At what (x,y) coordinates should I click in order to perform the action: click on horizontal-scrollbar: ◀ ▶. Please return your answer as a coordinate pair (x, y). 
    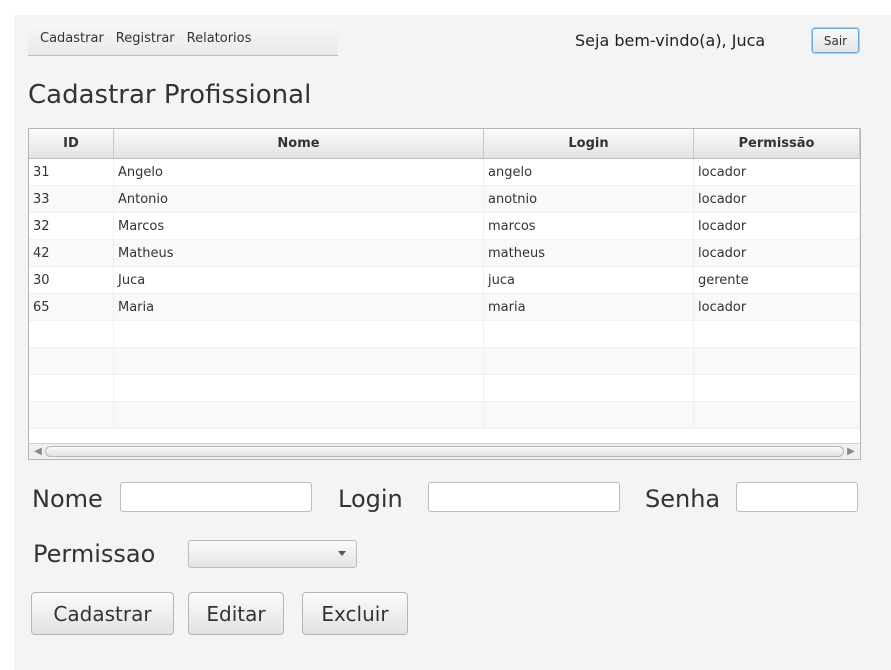
    Looking at the image, I should click on (444, 451).